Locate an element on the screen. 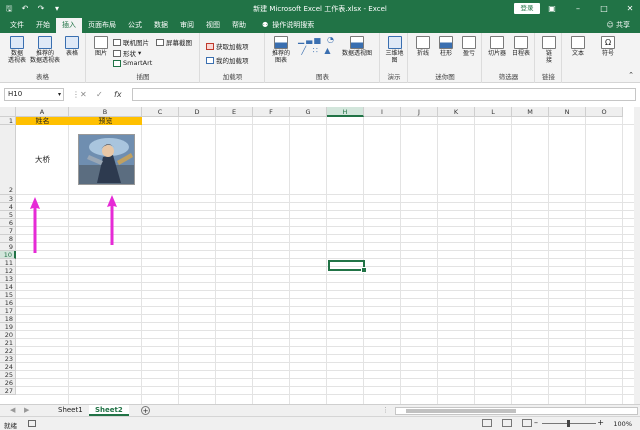  selected-cell-h10 is located at coordinates (347, 266).